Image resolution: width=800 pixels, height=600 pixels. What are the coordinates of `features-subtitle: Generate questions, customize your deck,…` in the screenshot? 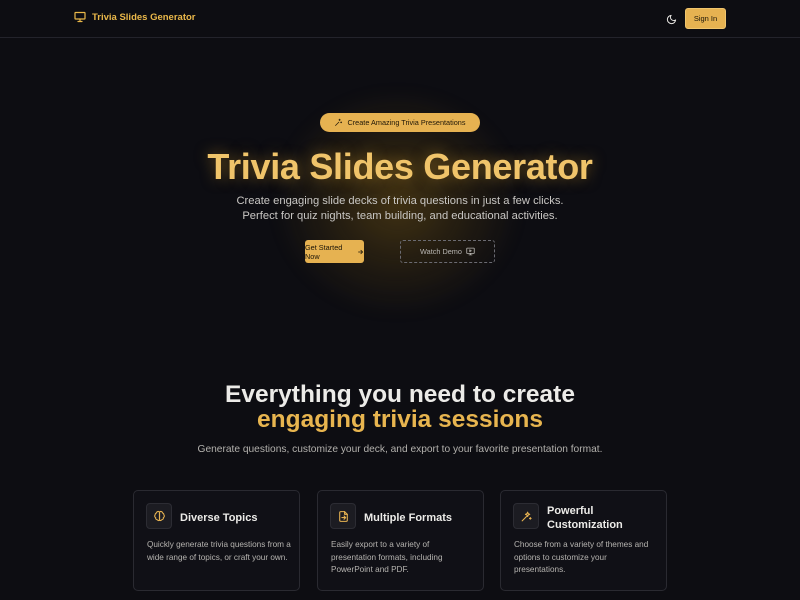 It's located at (400, 449).